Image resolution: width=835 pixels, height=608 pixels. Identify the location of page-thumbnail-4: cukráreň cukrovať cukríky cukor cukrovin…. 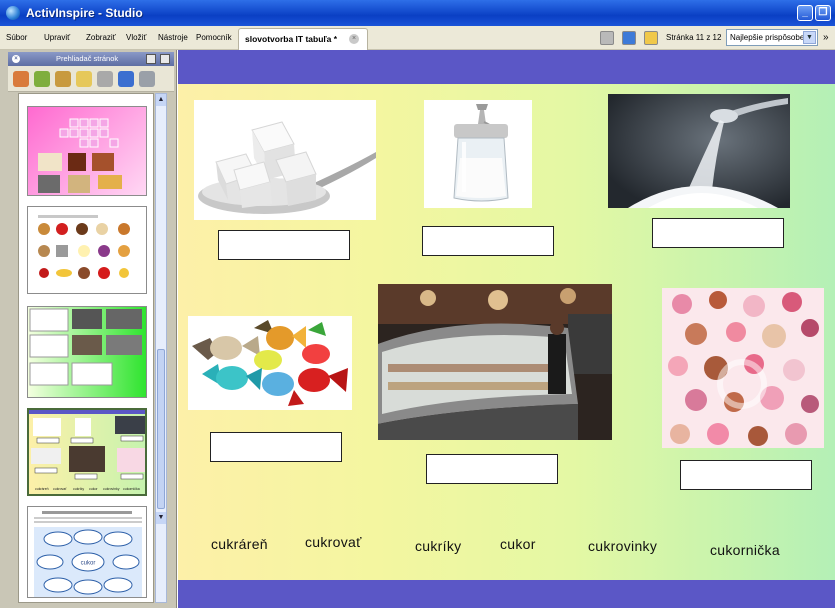
(87, 452).